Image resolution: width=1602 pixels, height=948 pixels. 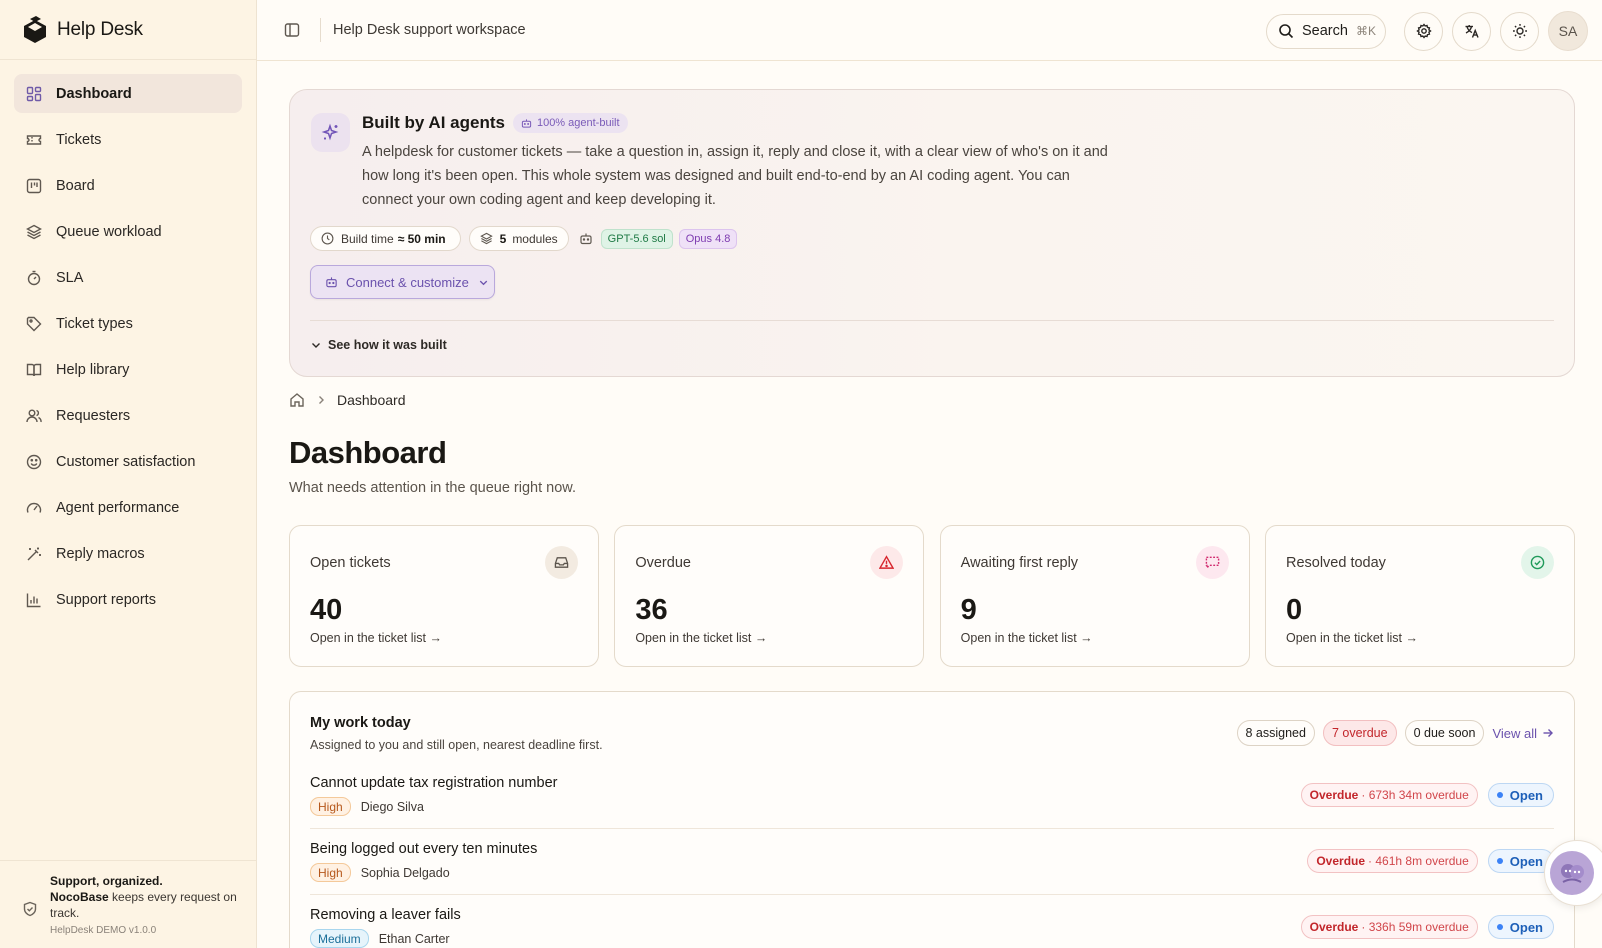 I want to click on connect-customize-button: Connect & customize, so click(x=402, y=282).